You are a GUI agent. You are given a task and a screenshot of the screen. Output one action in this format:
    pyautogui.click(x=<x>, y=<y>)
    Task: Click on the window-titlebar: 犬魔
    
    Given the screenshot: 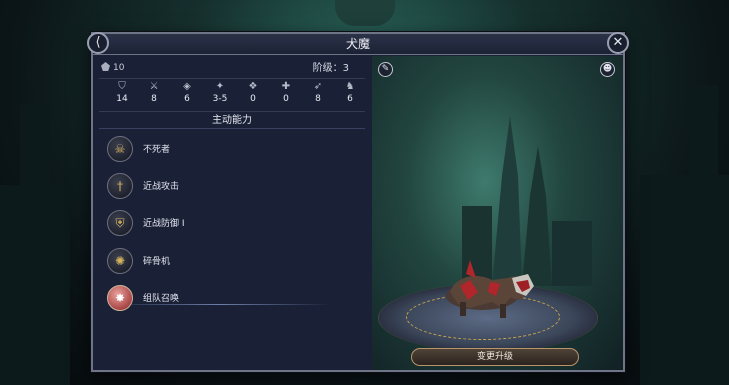 What is the action you would take?
    pyautogui.click(x=358, y=44)
    